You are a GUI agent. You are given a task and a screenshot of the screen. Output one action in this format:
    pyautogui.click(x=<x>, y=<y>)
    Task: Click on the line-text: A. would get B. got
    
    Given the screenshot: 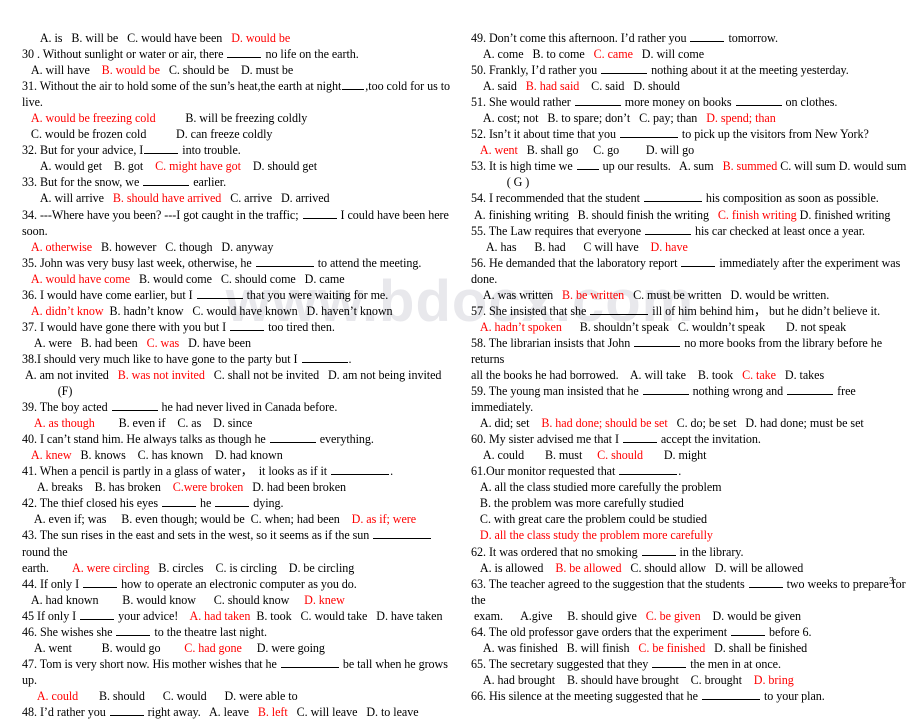 What is the action you would take?
    pyautogui.click(x=89, y=166)
    